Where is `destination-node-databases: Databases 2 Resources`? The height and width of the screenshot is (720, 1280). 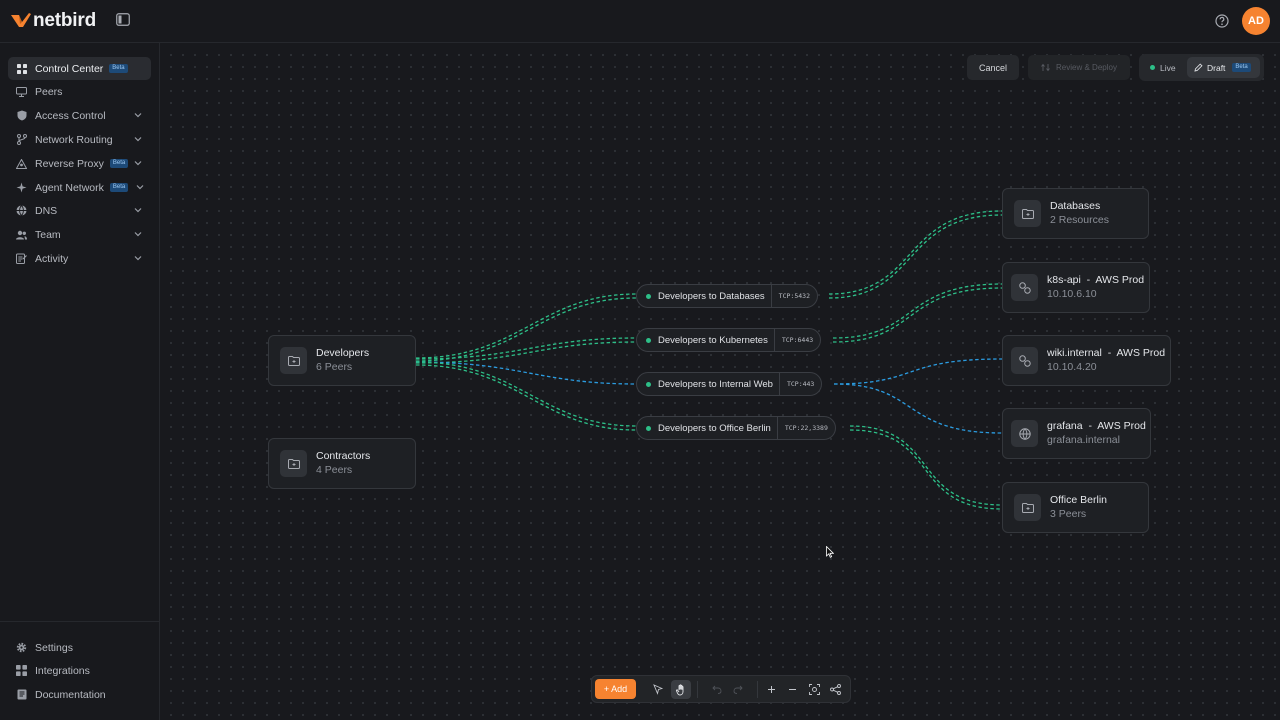 destination-node-databases: Databases 2 Resources is located at coordinates (1075, 213).